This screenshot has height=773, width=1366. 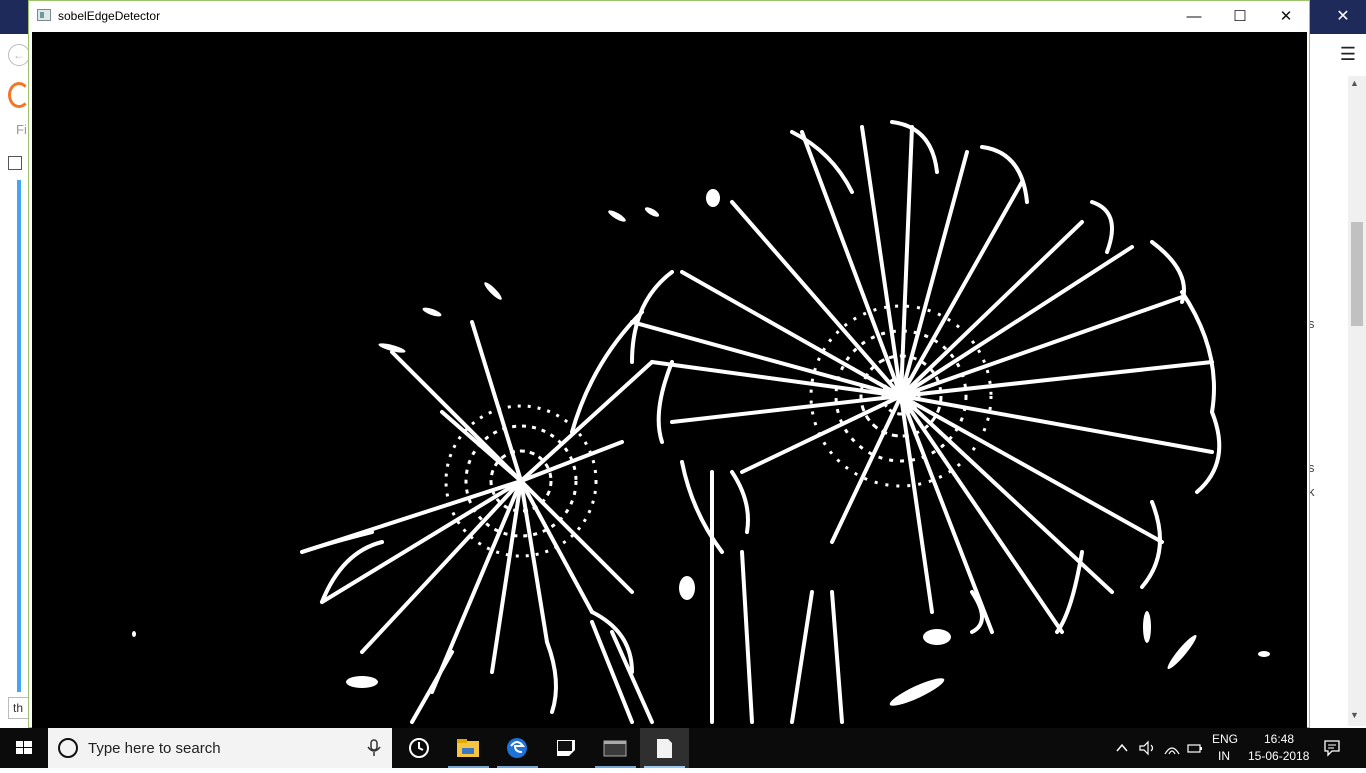 I want to click on clock-time: 16:48, so click(x=1279, y=739).